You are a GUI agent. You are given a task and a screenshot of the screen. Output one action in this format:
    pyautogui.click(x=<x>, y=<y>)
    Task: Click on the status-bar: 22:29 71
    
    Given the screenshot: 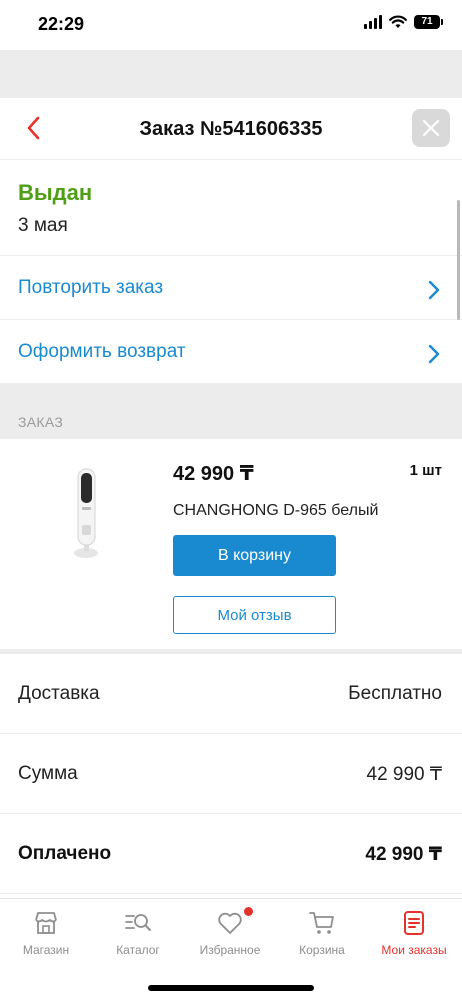 What is the action you would take?
    pyautogui.click(x=231, y=25)
    